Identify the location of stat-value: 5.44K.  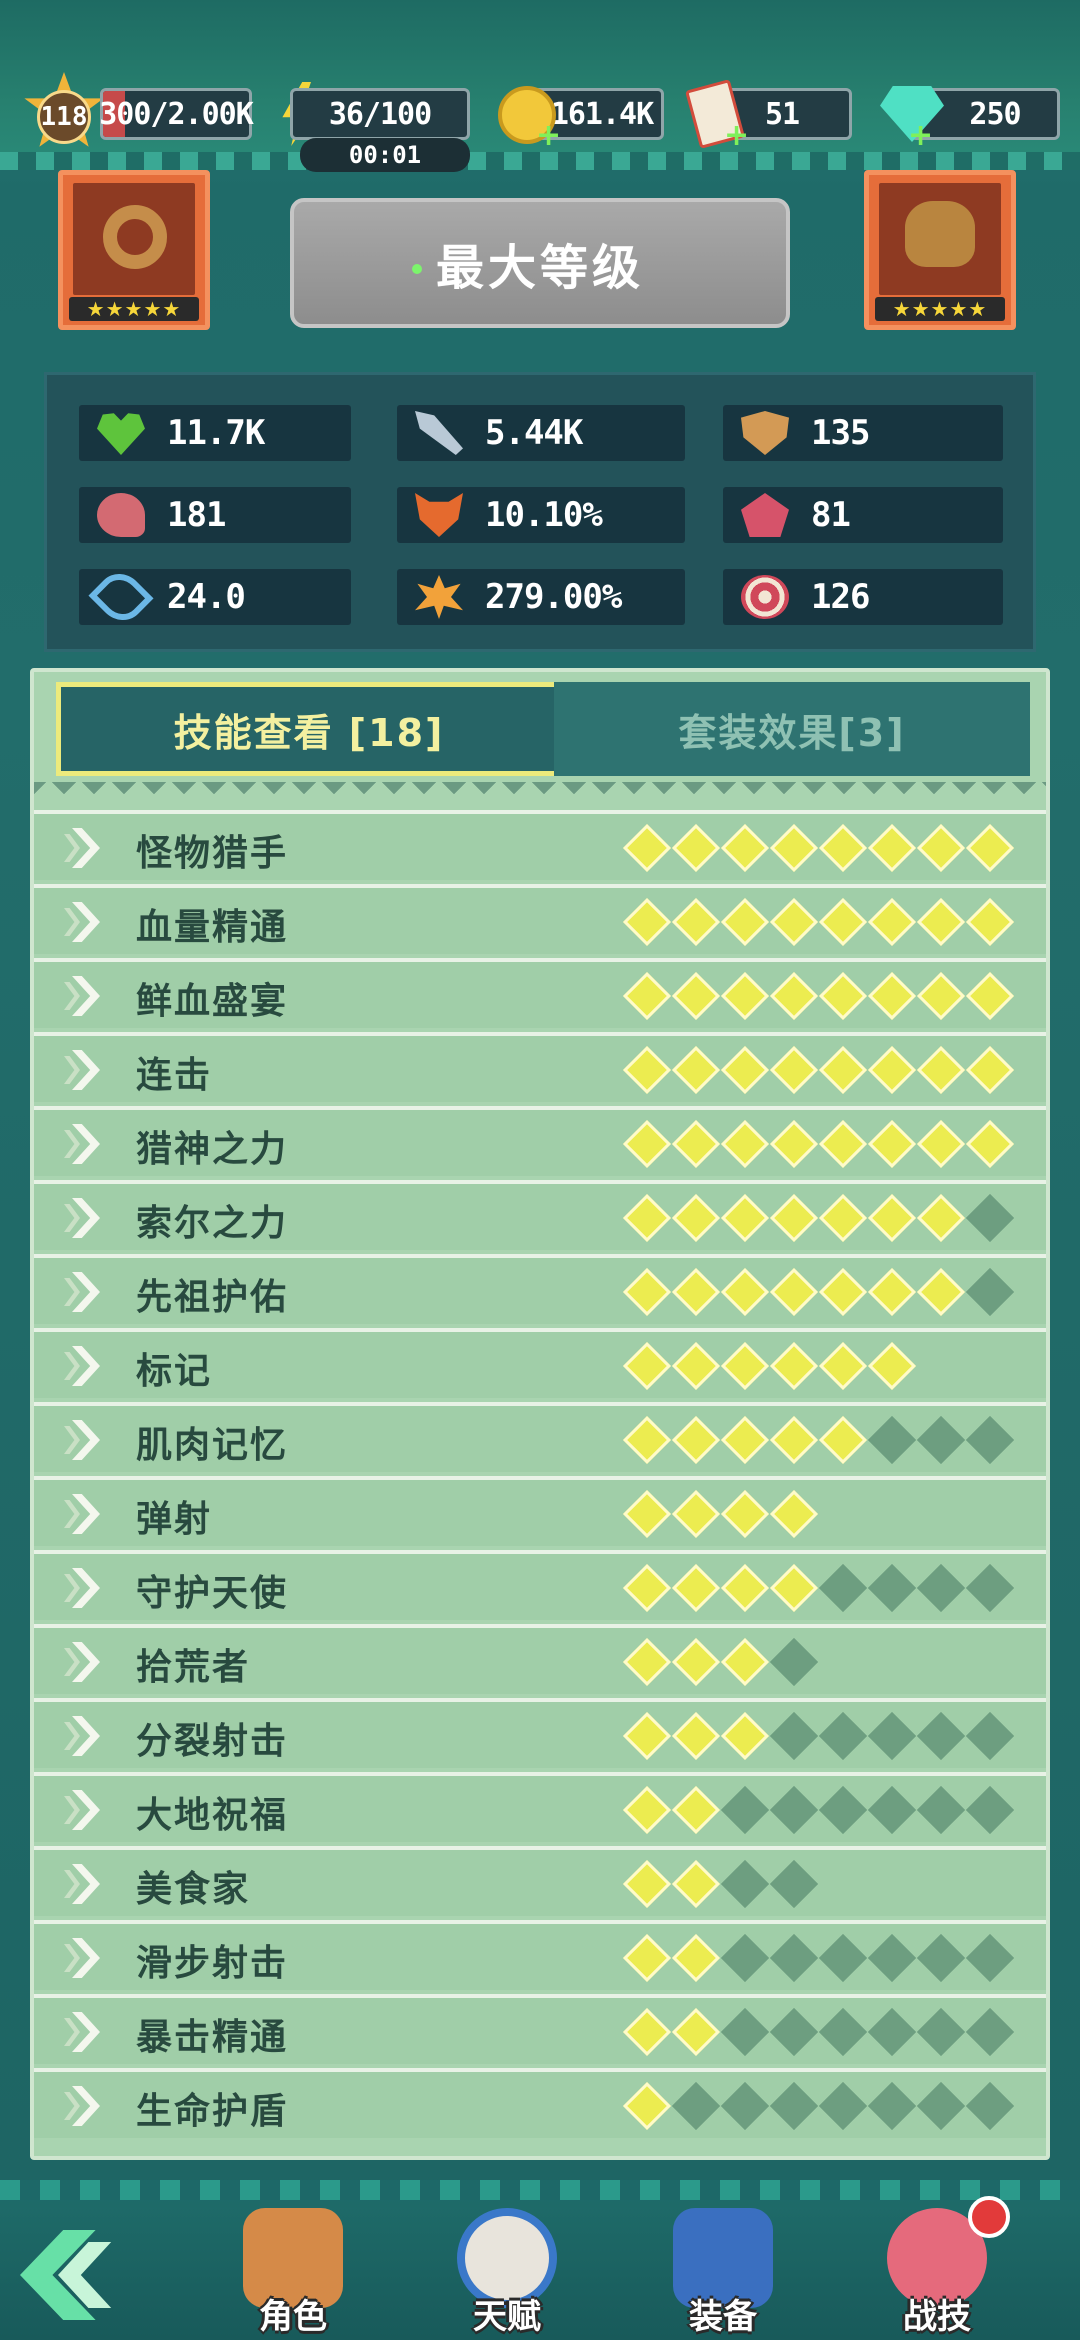
(534, 433).